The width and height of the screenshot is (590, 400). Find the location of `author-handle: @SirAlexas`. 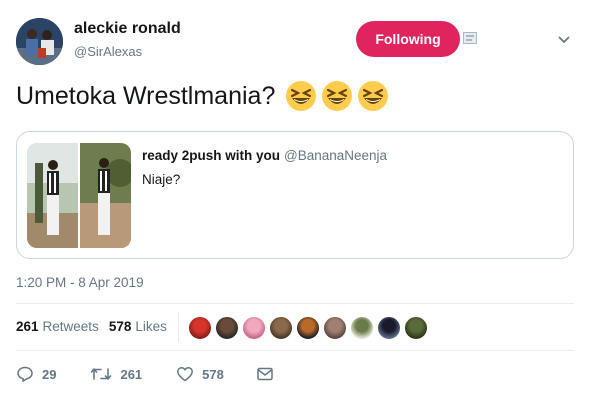

author-handle: @SirAlexas is located at coordinates (108, 51).